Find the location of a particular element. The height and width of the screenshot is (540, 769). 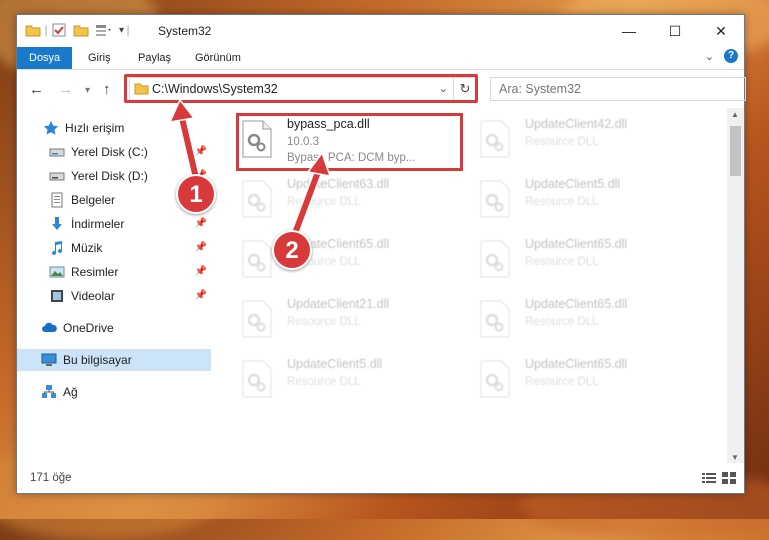

step-badge-1: 1 is located at coordinates (196, 194).